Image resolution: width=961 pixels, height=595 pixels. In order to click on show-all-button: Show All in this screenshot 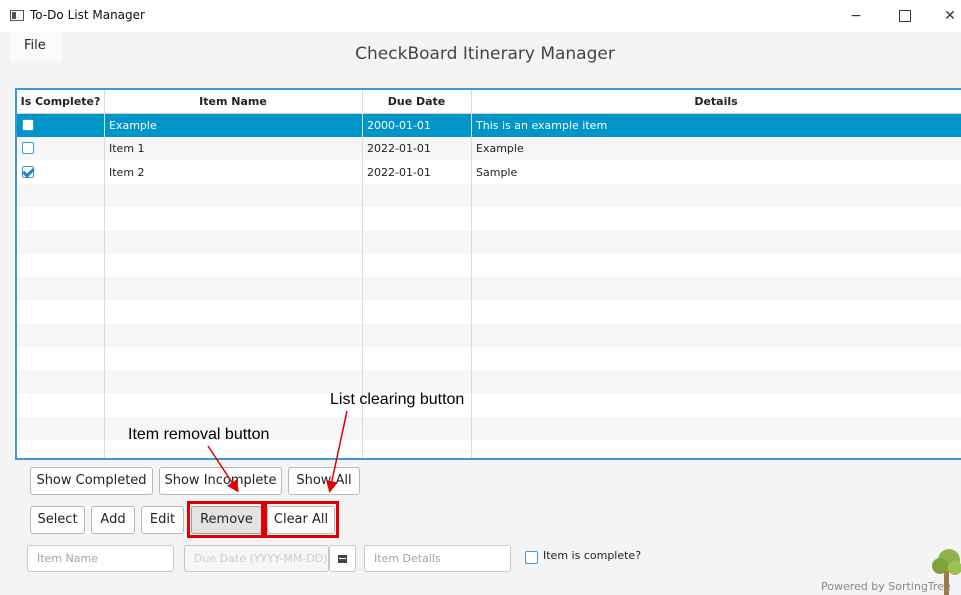, I will do `click(324, 481)`.